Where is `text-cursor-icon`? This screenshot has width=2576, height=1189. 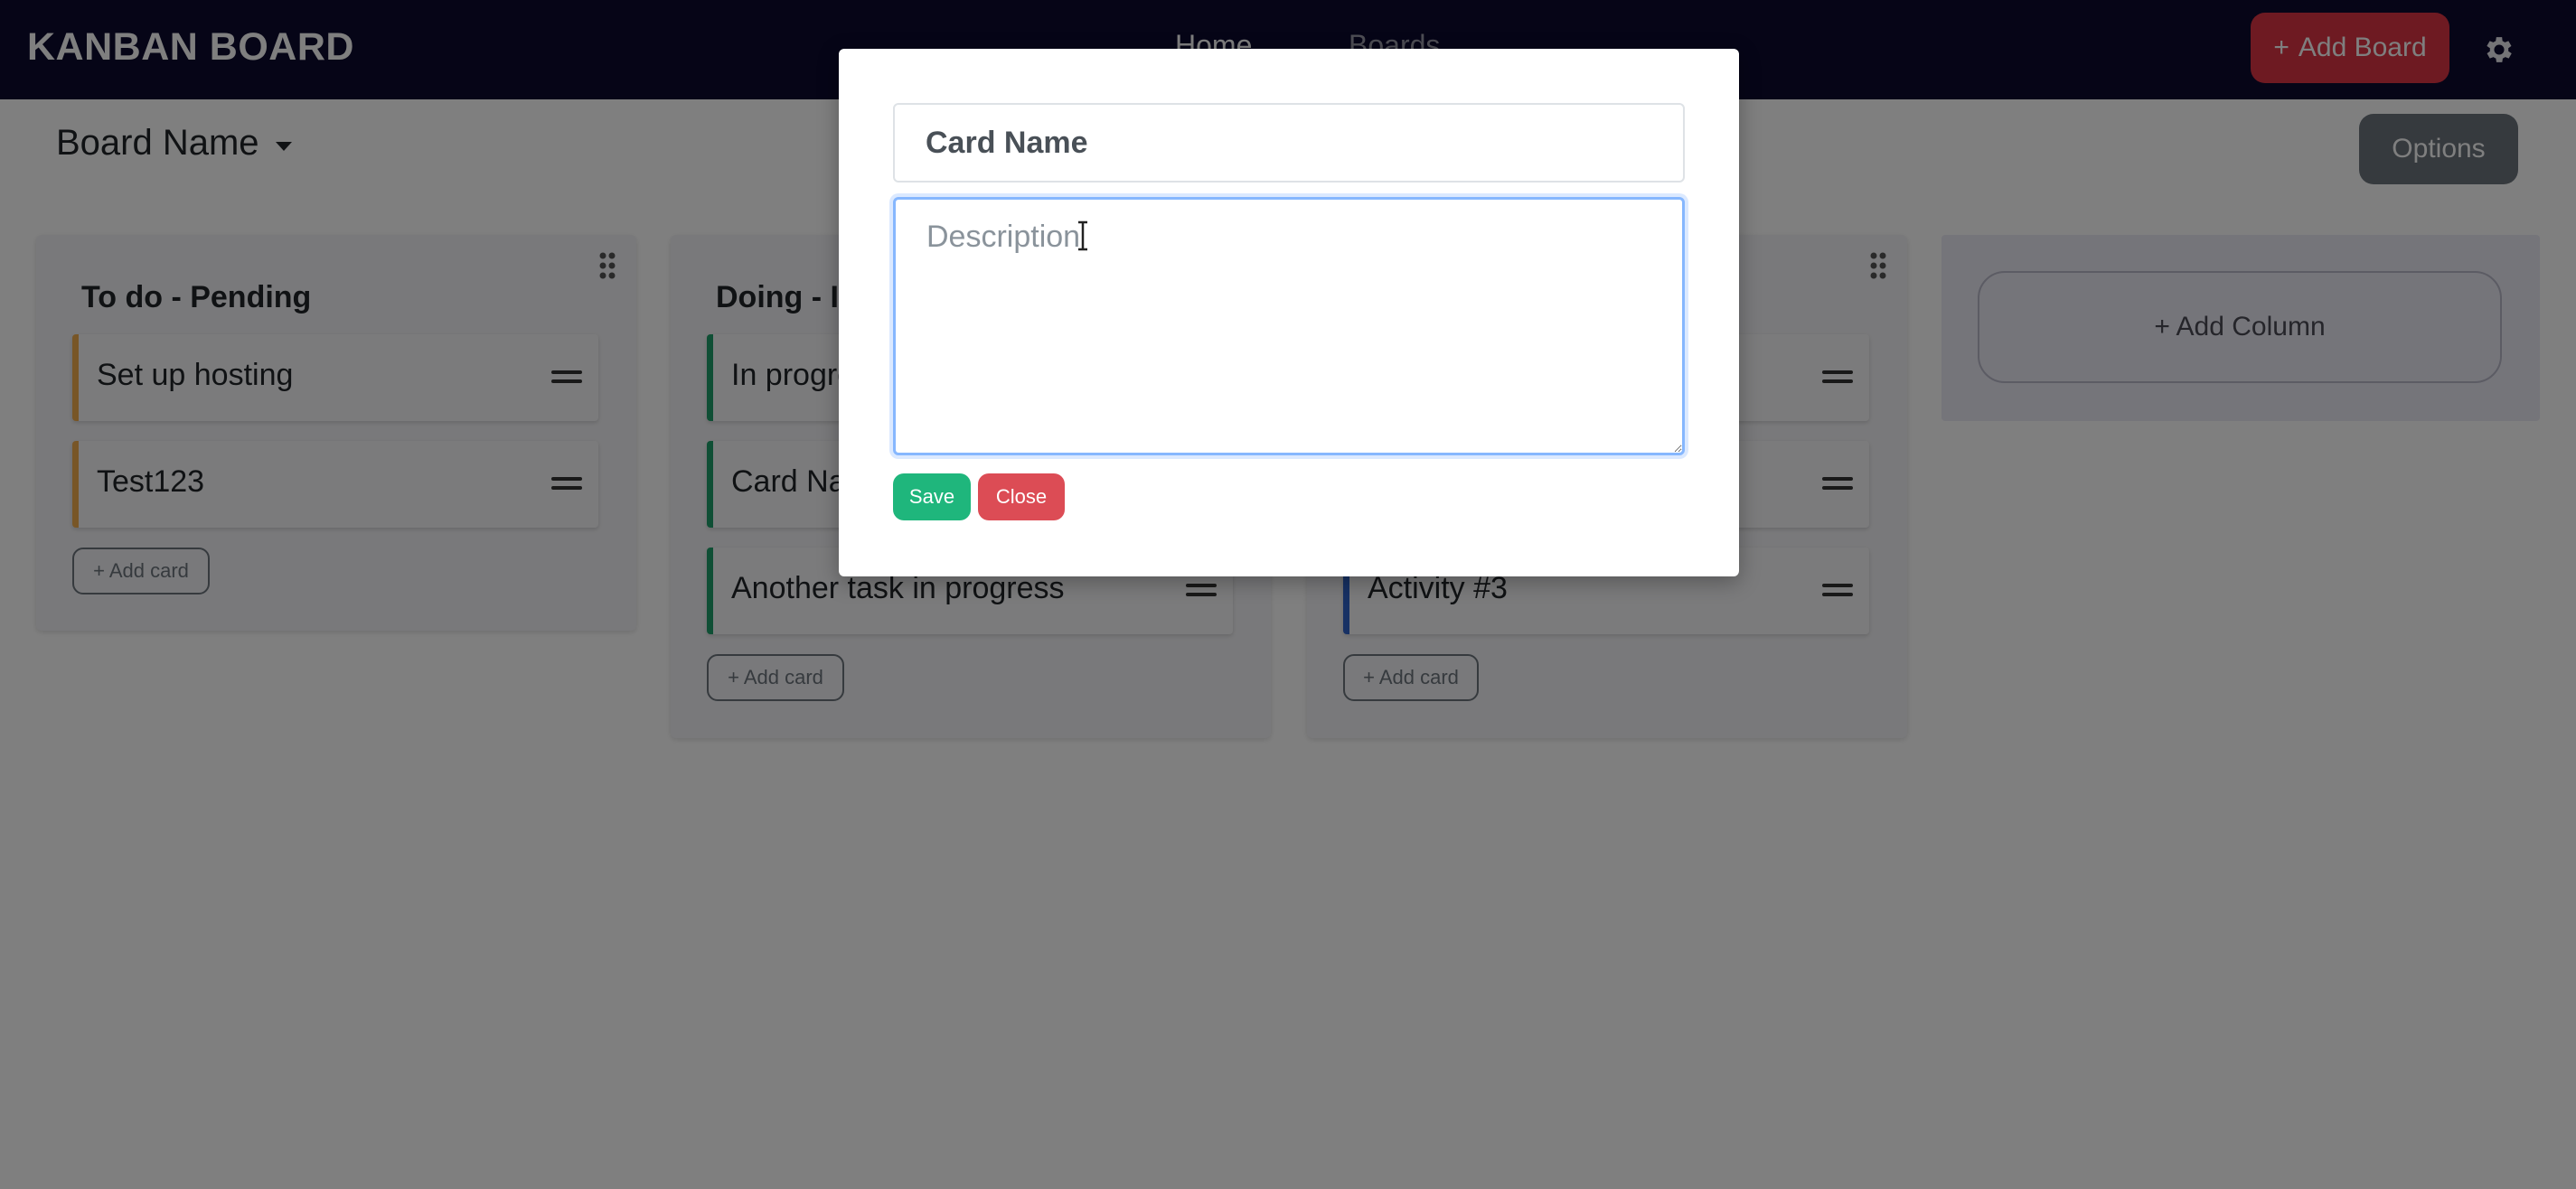 text-cursor-icon is located at coordinates (1082, 235).